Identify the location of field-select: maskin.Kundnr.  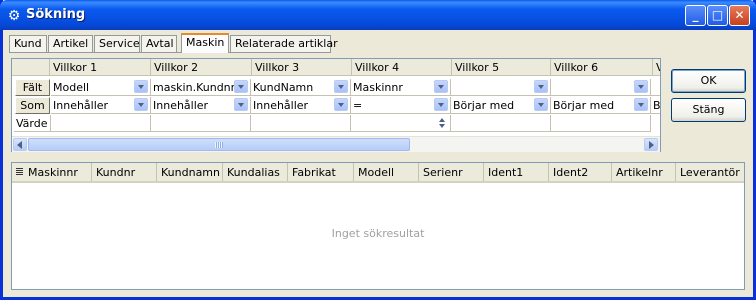
(201, 87).